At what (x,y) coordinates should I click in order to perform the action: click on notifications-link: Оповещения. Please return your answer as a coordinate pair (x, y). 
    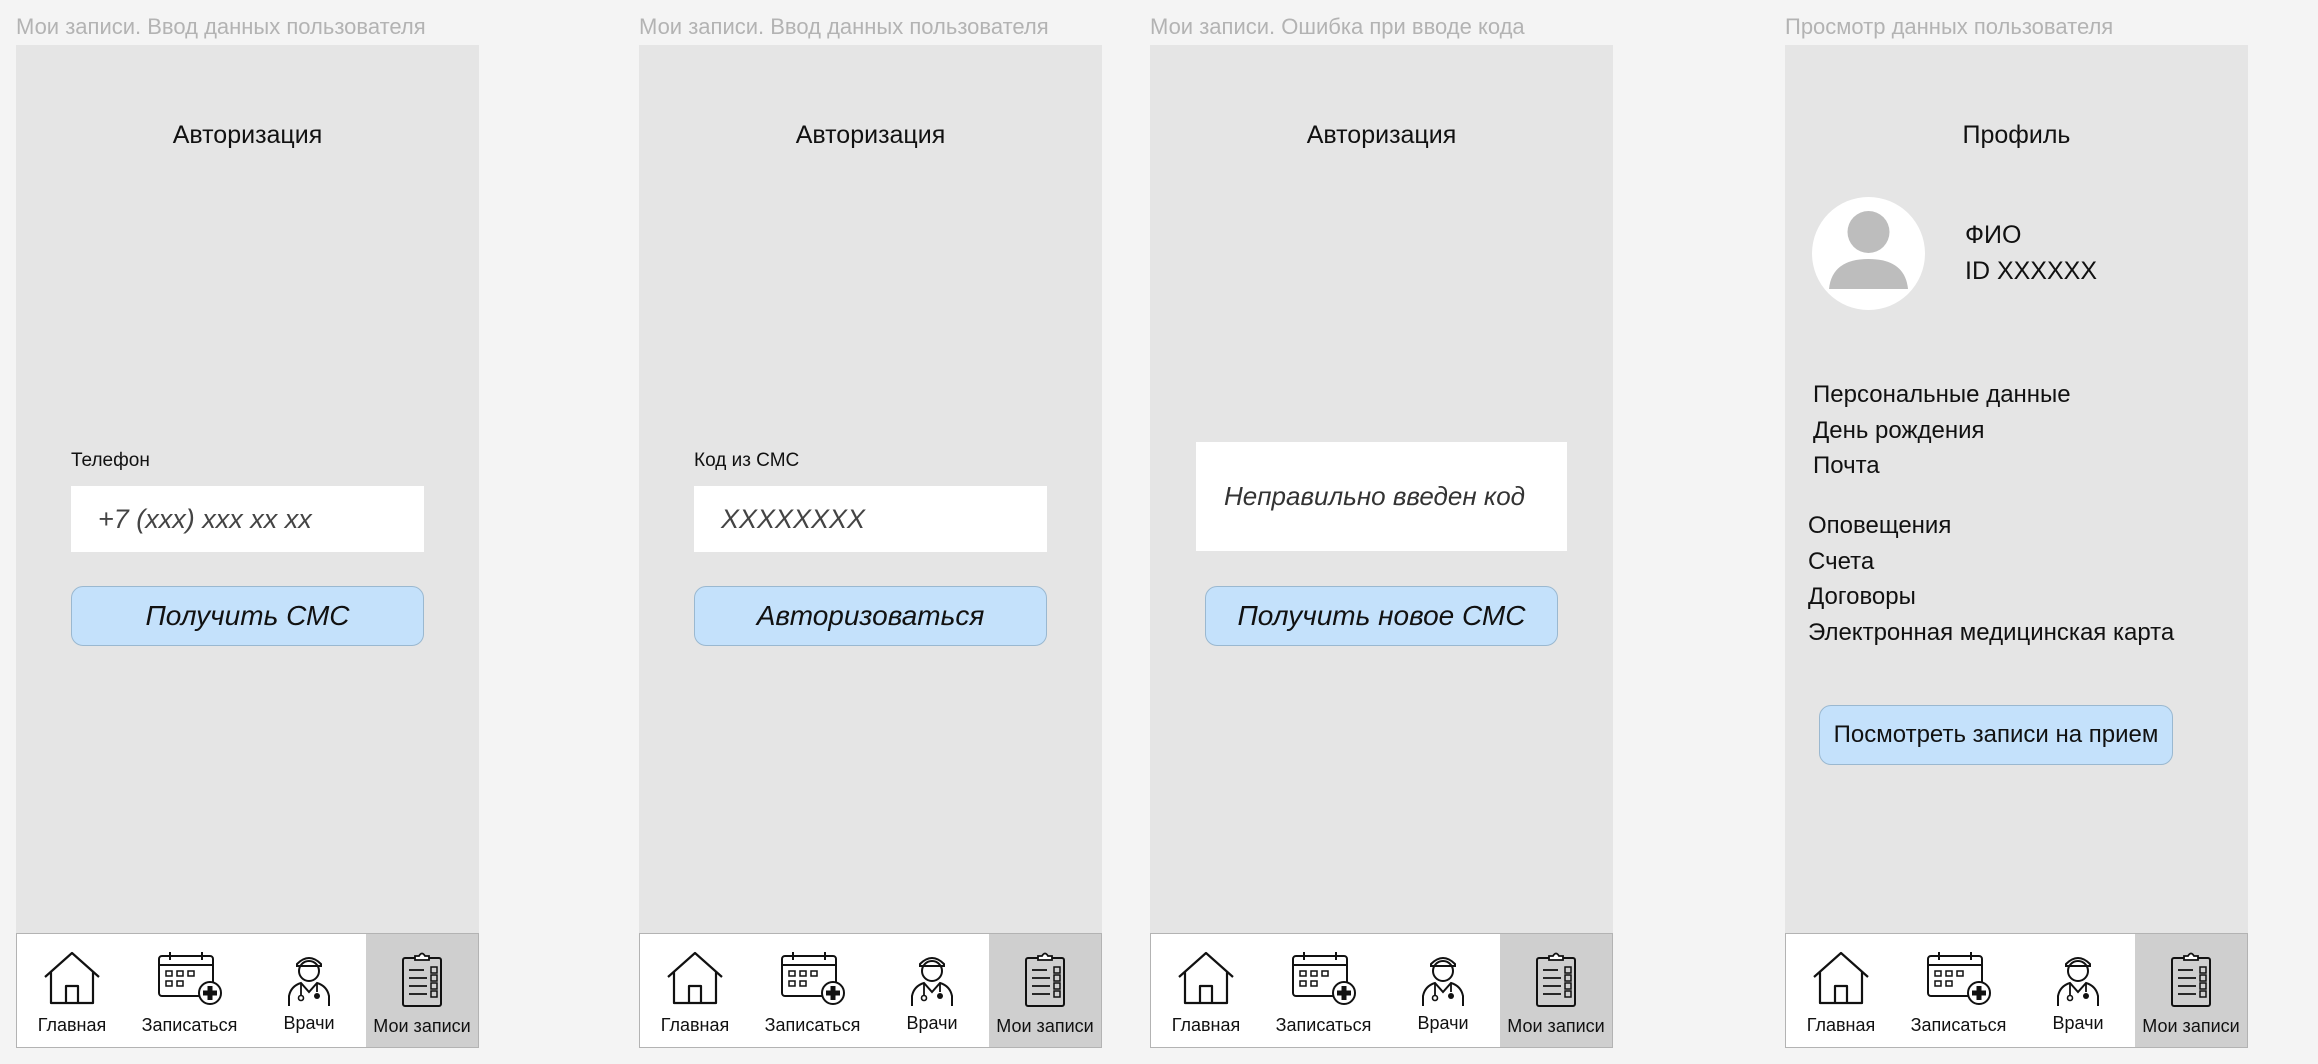
    Looking at the image, I should click on (1991, 526).